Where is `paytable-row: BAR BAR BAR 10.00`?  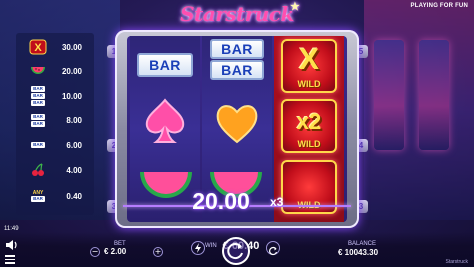
paytable-row: BAR BAR BAR 10.00 is located at coordinates (55, 96).